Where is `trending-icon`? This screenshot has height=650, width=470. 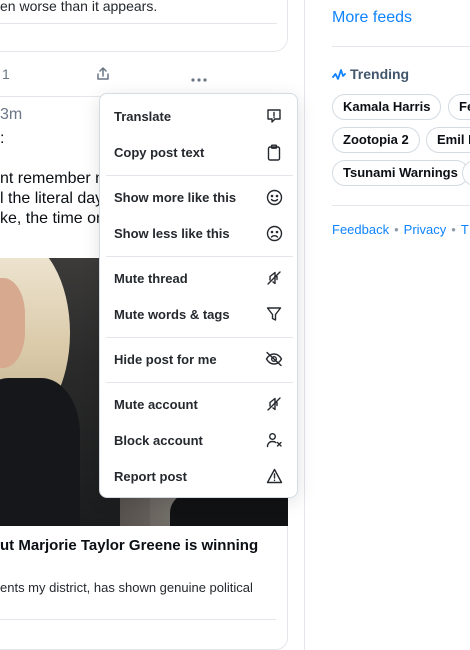
trending-icon is located at coordinates (339, 74).